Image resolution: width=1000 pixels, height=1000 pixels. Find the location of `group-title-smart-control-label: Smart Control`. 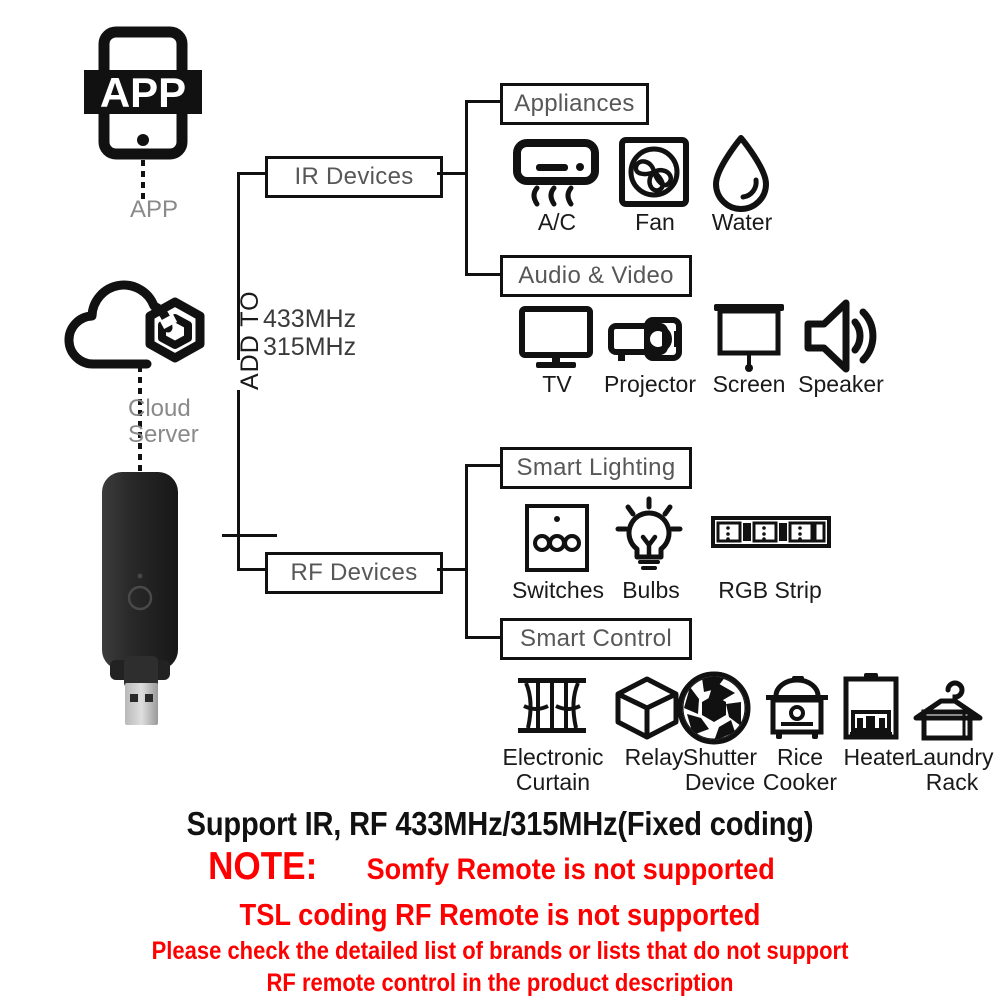

group-title-smart-control-label: Smart Control is located at coordinates (596, 638).